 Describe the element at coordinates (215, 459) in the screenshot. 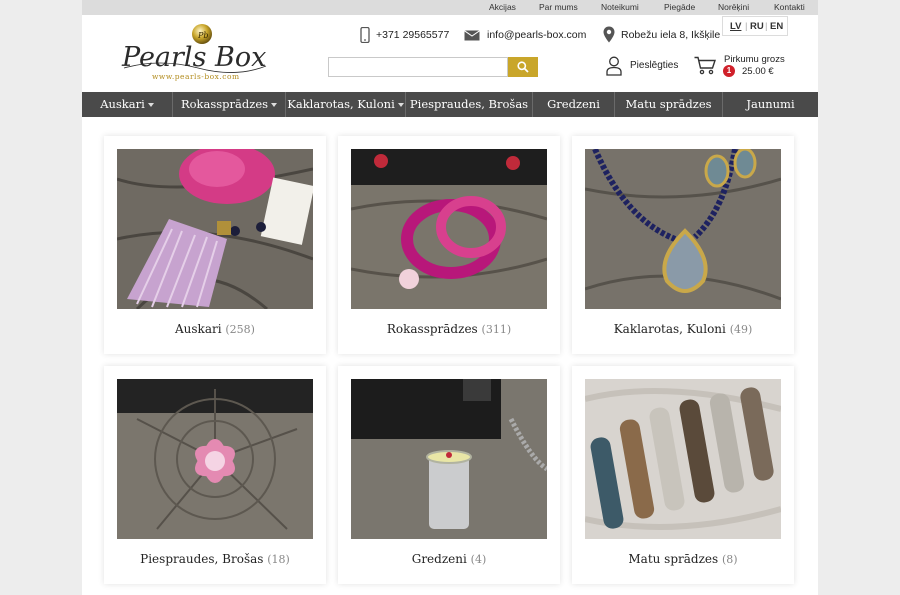

I see `category-image-brooches` at that location.